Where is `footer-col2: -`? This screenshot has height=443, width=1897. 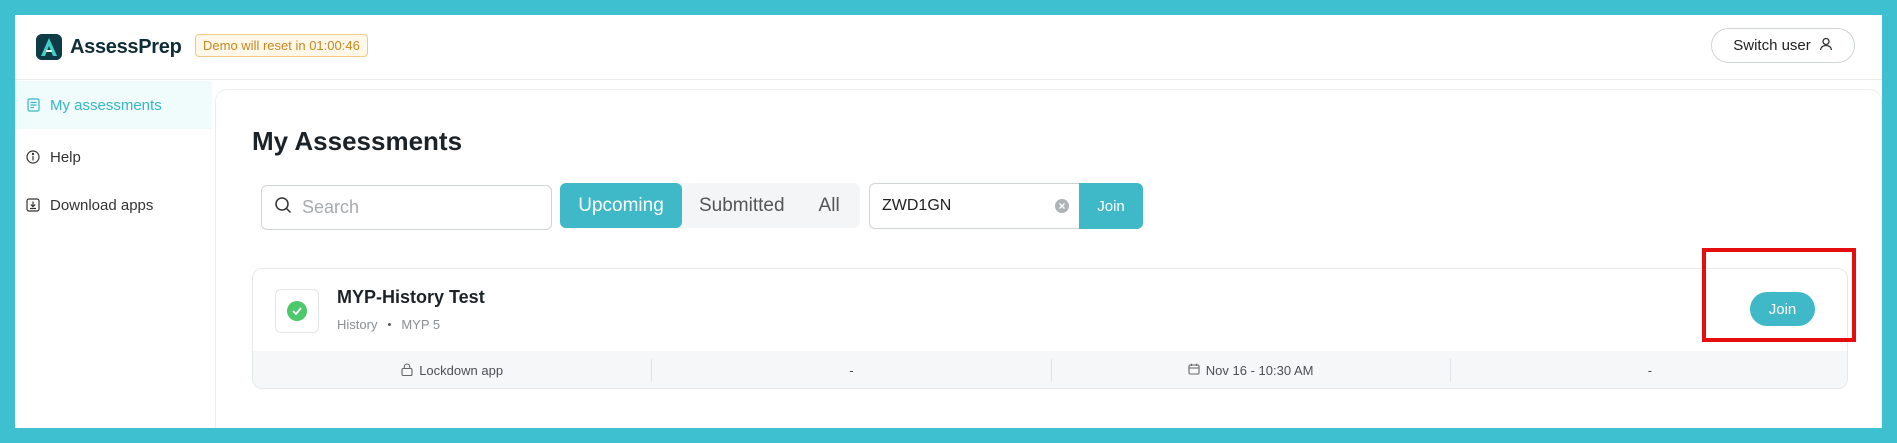
footer-col2: - is located at coordinates (852, 370).